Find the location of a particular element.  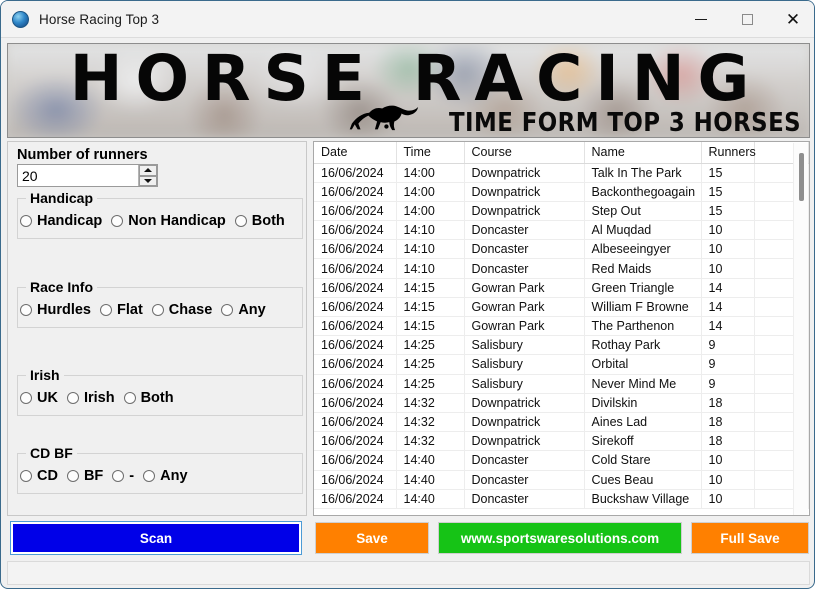

radio-race-any: Any is located at coordinates (243, 310).